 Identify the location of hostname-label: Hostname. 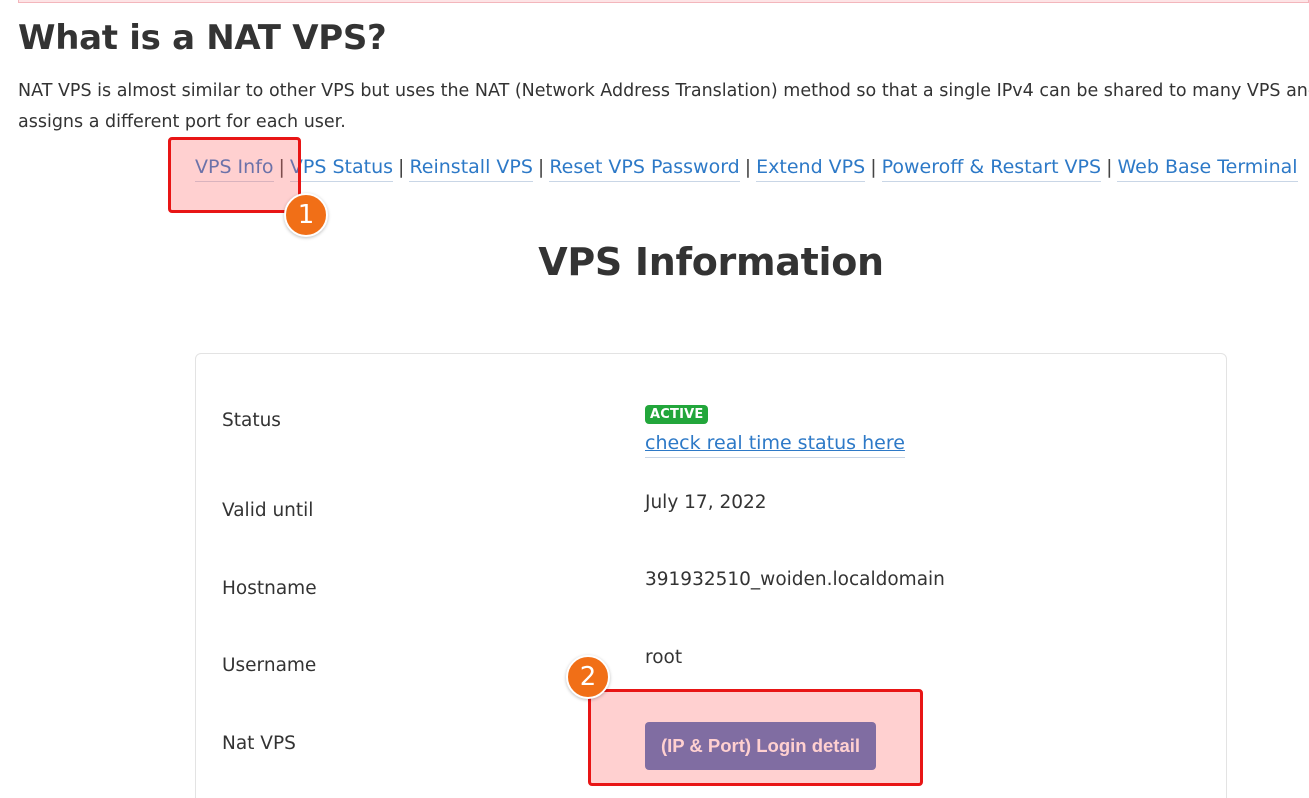
(269, 588).